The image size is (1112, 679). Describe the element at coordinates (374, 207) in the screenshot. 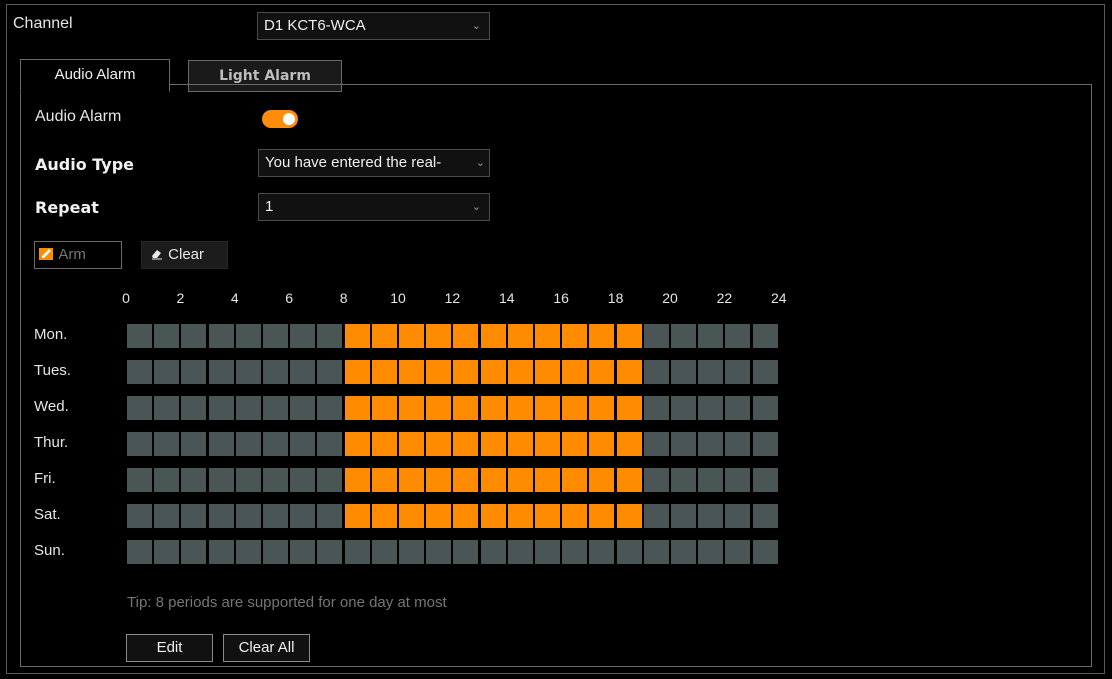

I see `repeat-select: 1 ⌄` at that location.